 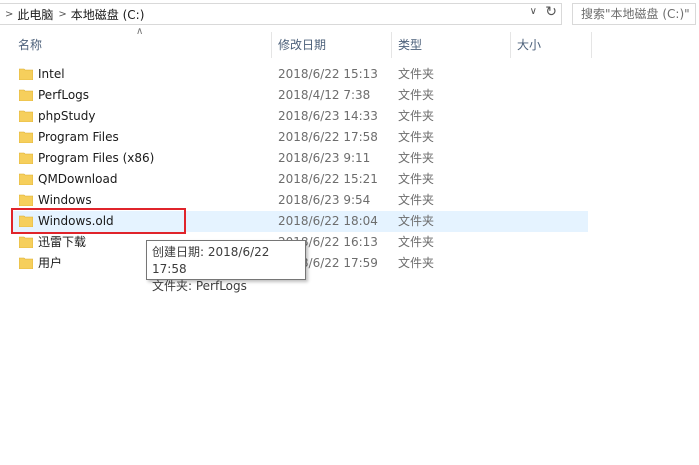 I want to click on address-bar-row: > 此电脑 > 本地磁盘 (C:) ∨ ↻ 搜索"本地磁盘 (C:)", so click(x=349, y=14).